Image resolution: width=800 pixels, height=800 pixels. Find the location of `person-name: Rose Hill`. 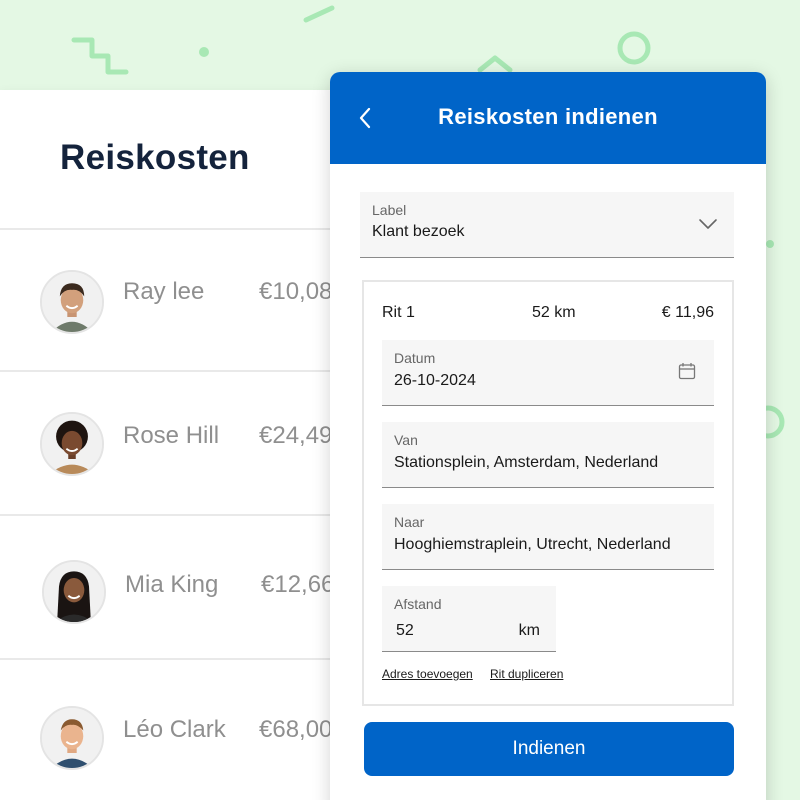

person-name: Rose Hill is located at coordinates (171, 435).